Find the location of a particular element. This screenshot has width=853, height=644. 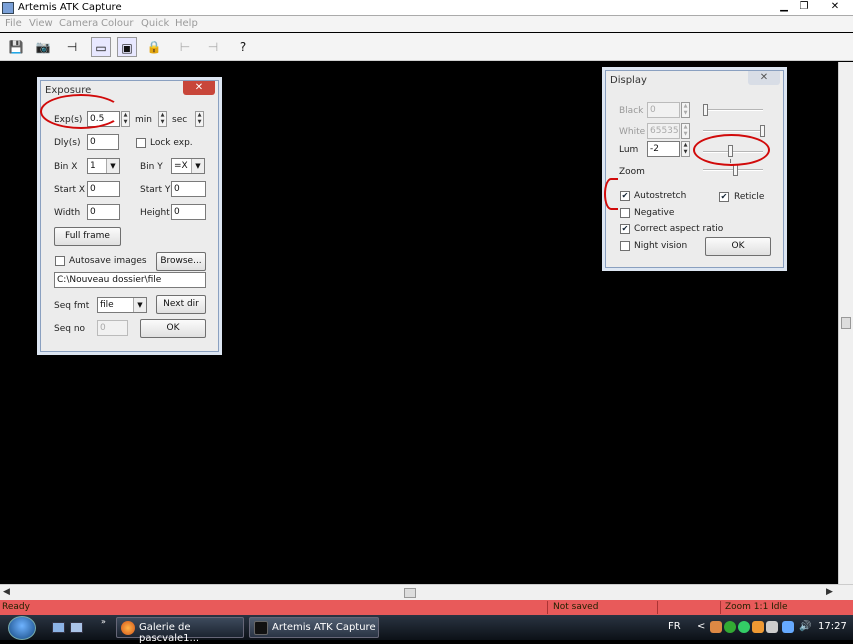

black-slider-track is located at coordinates (733, 110).